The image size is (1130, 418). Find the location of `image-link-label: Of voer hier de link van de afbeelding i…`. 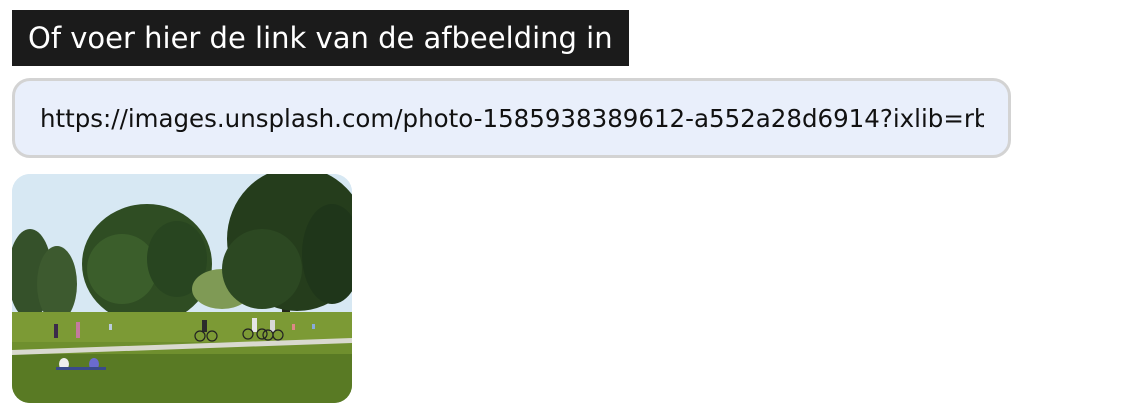

image-link-label: Of voer hier de link van de afbeelding i… is located at coordinates (320, 38).